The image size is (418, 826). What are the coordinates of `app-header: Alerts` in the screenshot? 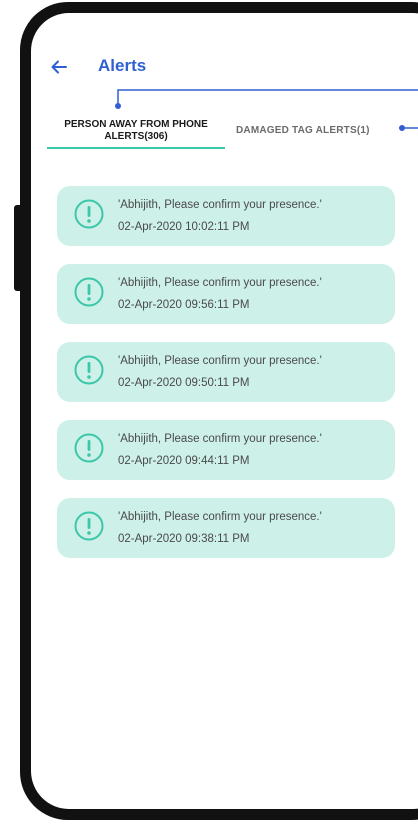 It's located at (224, 61).